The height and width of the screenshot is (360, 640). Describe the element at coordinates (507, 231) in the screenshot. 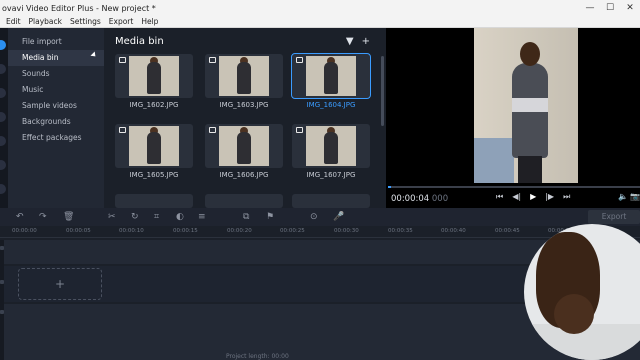

I see `ruler-tick: 00:00:45` at that location.